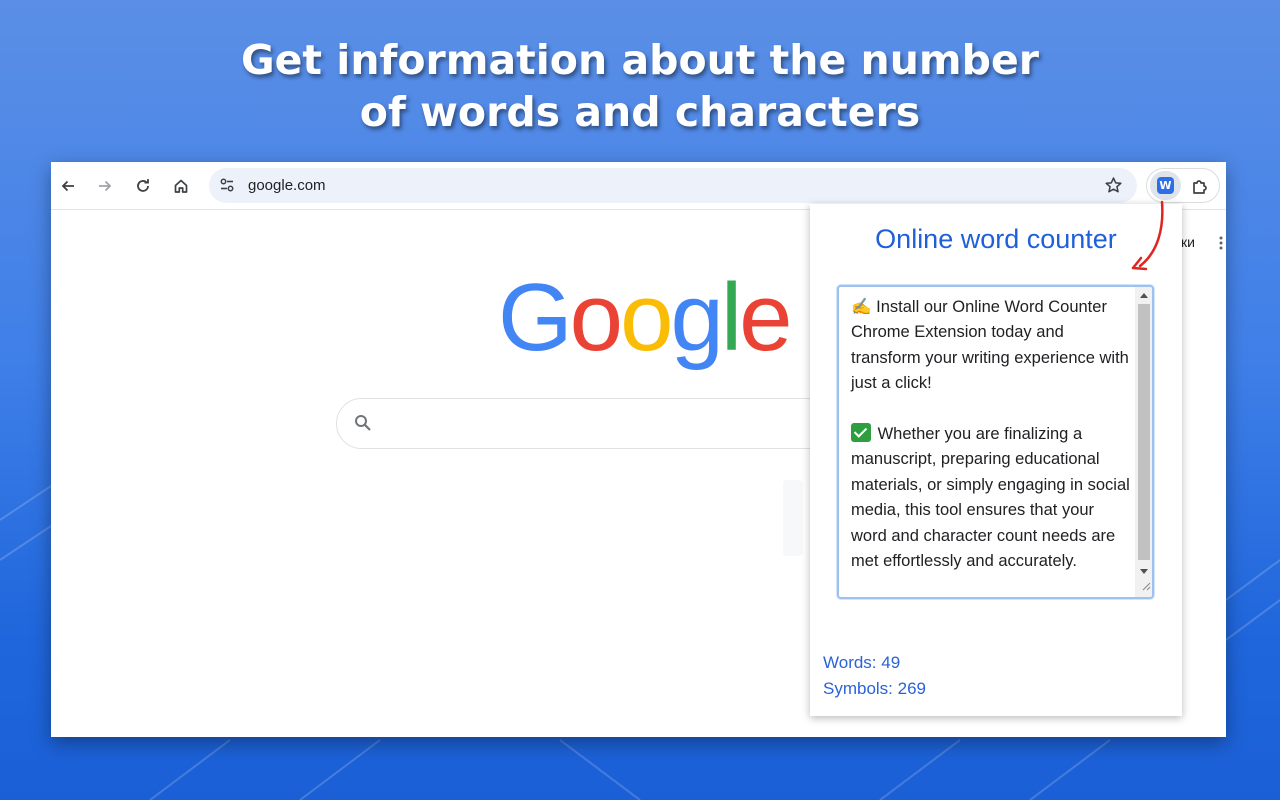 The height and width of the screenshot is (800, 1280). What do you see at coordinates (68, 186) in the screenshot?
I see `back-icon` at bounding box center [68, 186].